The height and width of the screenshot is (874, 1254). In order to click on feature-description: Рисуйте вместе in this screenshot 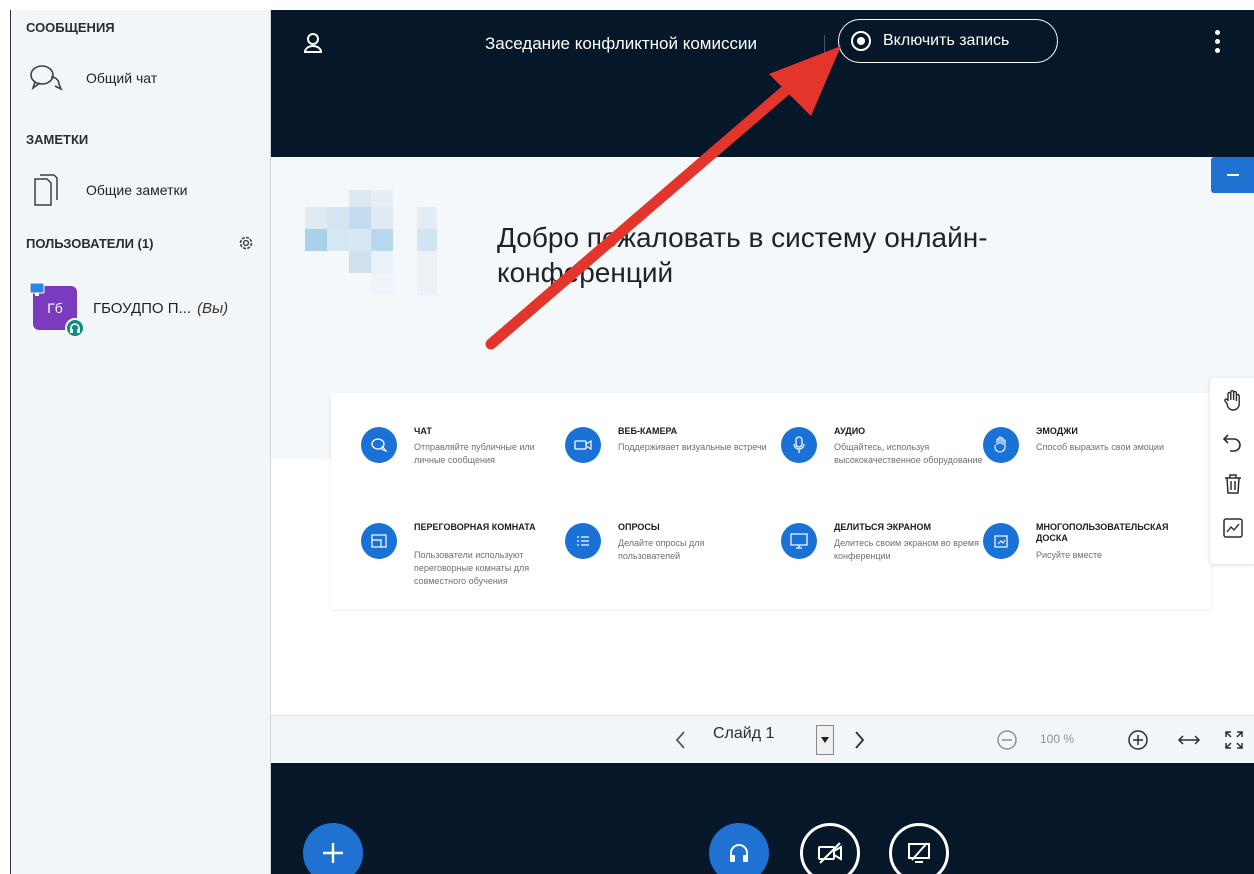, I will do `click(1069, 555)`.